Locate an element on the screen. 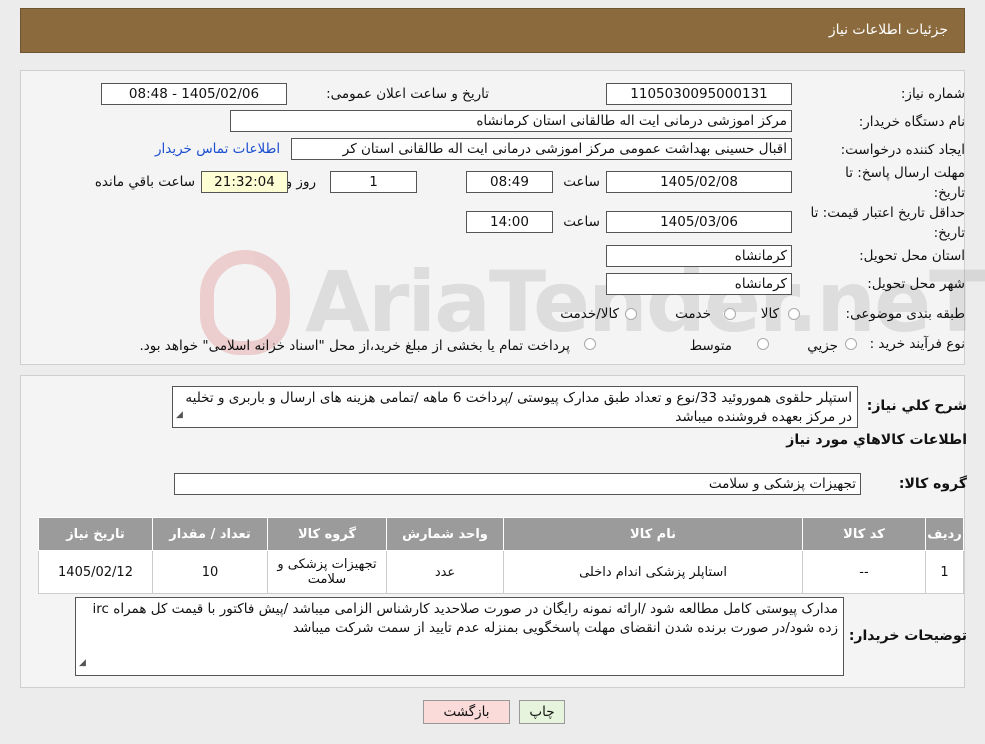 The image size is (985, 744). city-label: شهر محل تحویل: is located at coordinates (916, 284).